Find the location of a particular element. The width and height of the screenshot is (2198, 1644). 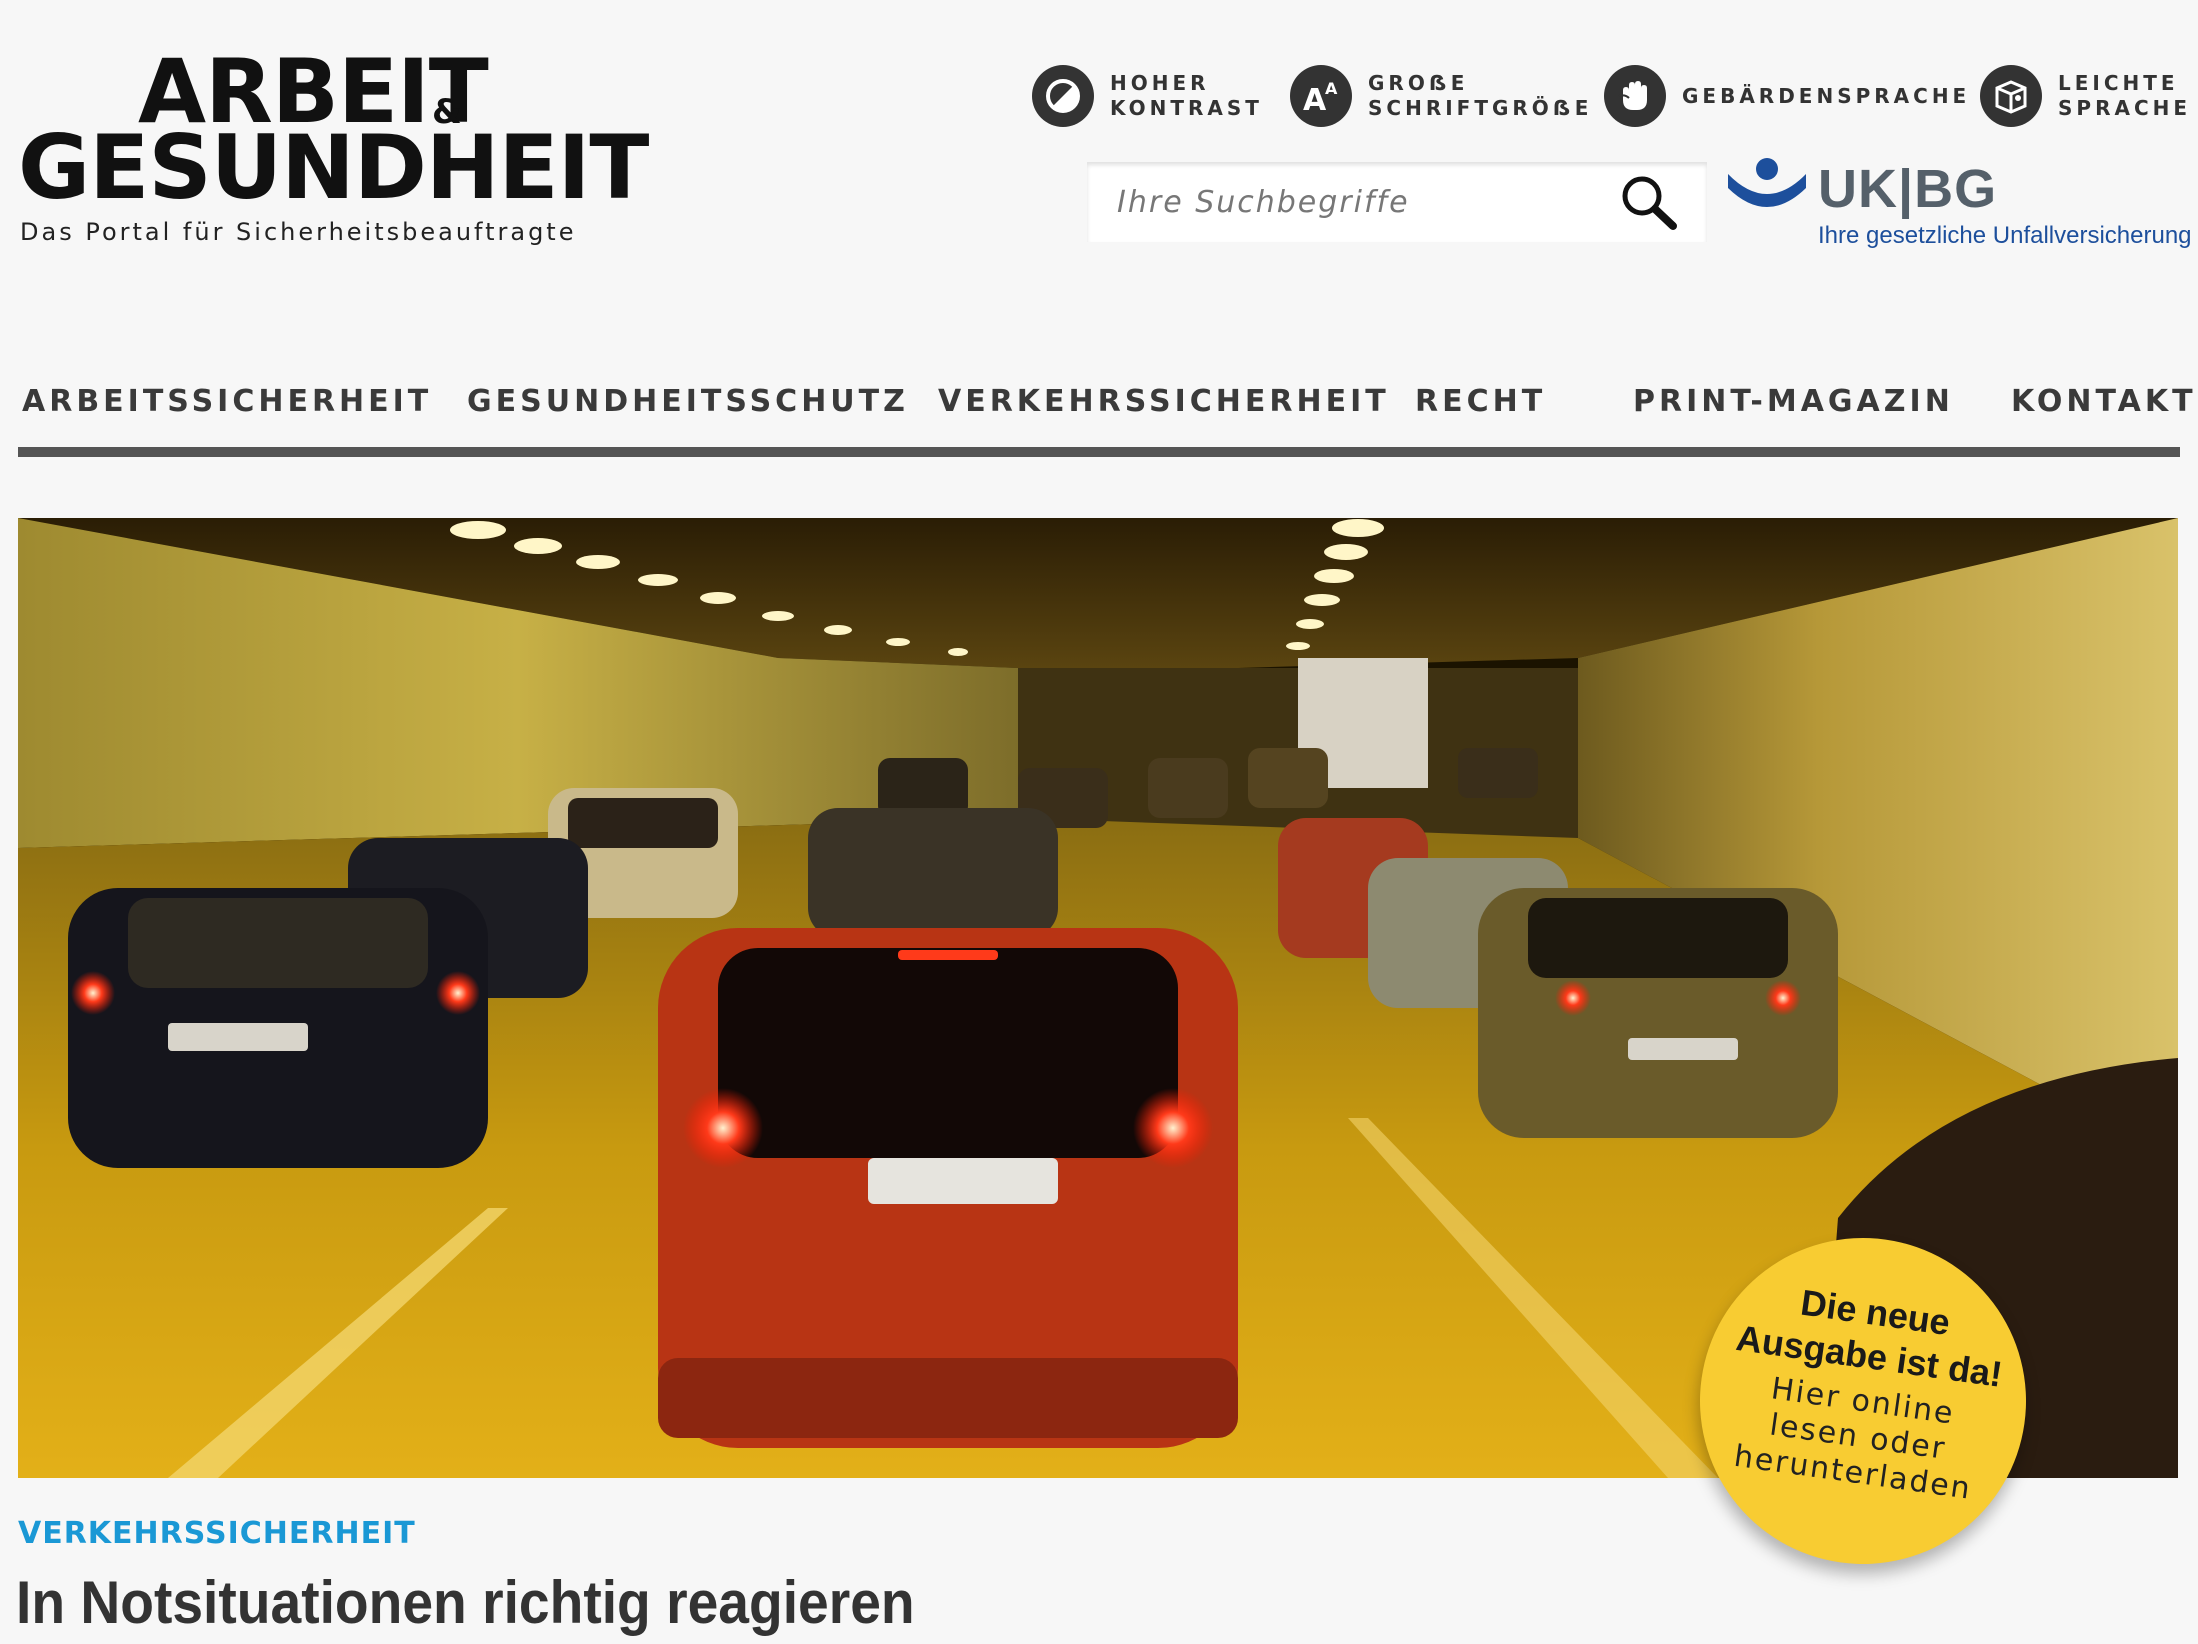

nav-item-verkehrssicherheit: VERKEHRSSICHERHEIT is located at coordinates (1164, 401).